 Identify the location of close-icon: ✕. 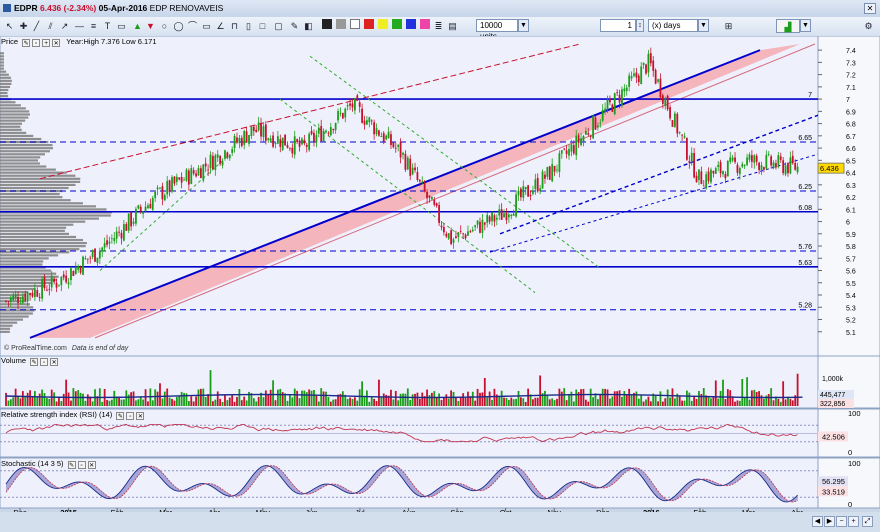
(870, 8).